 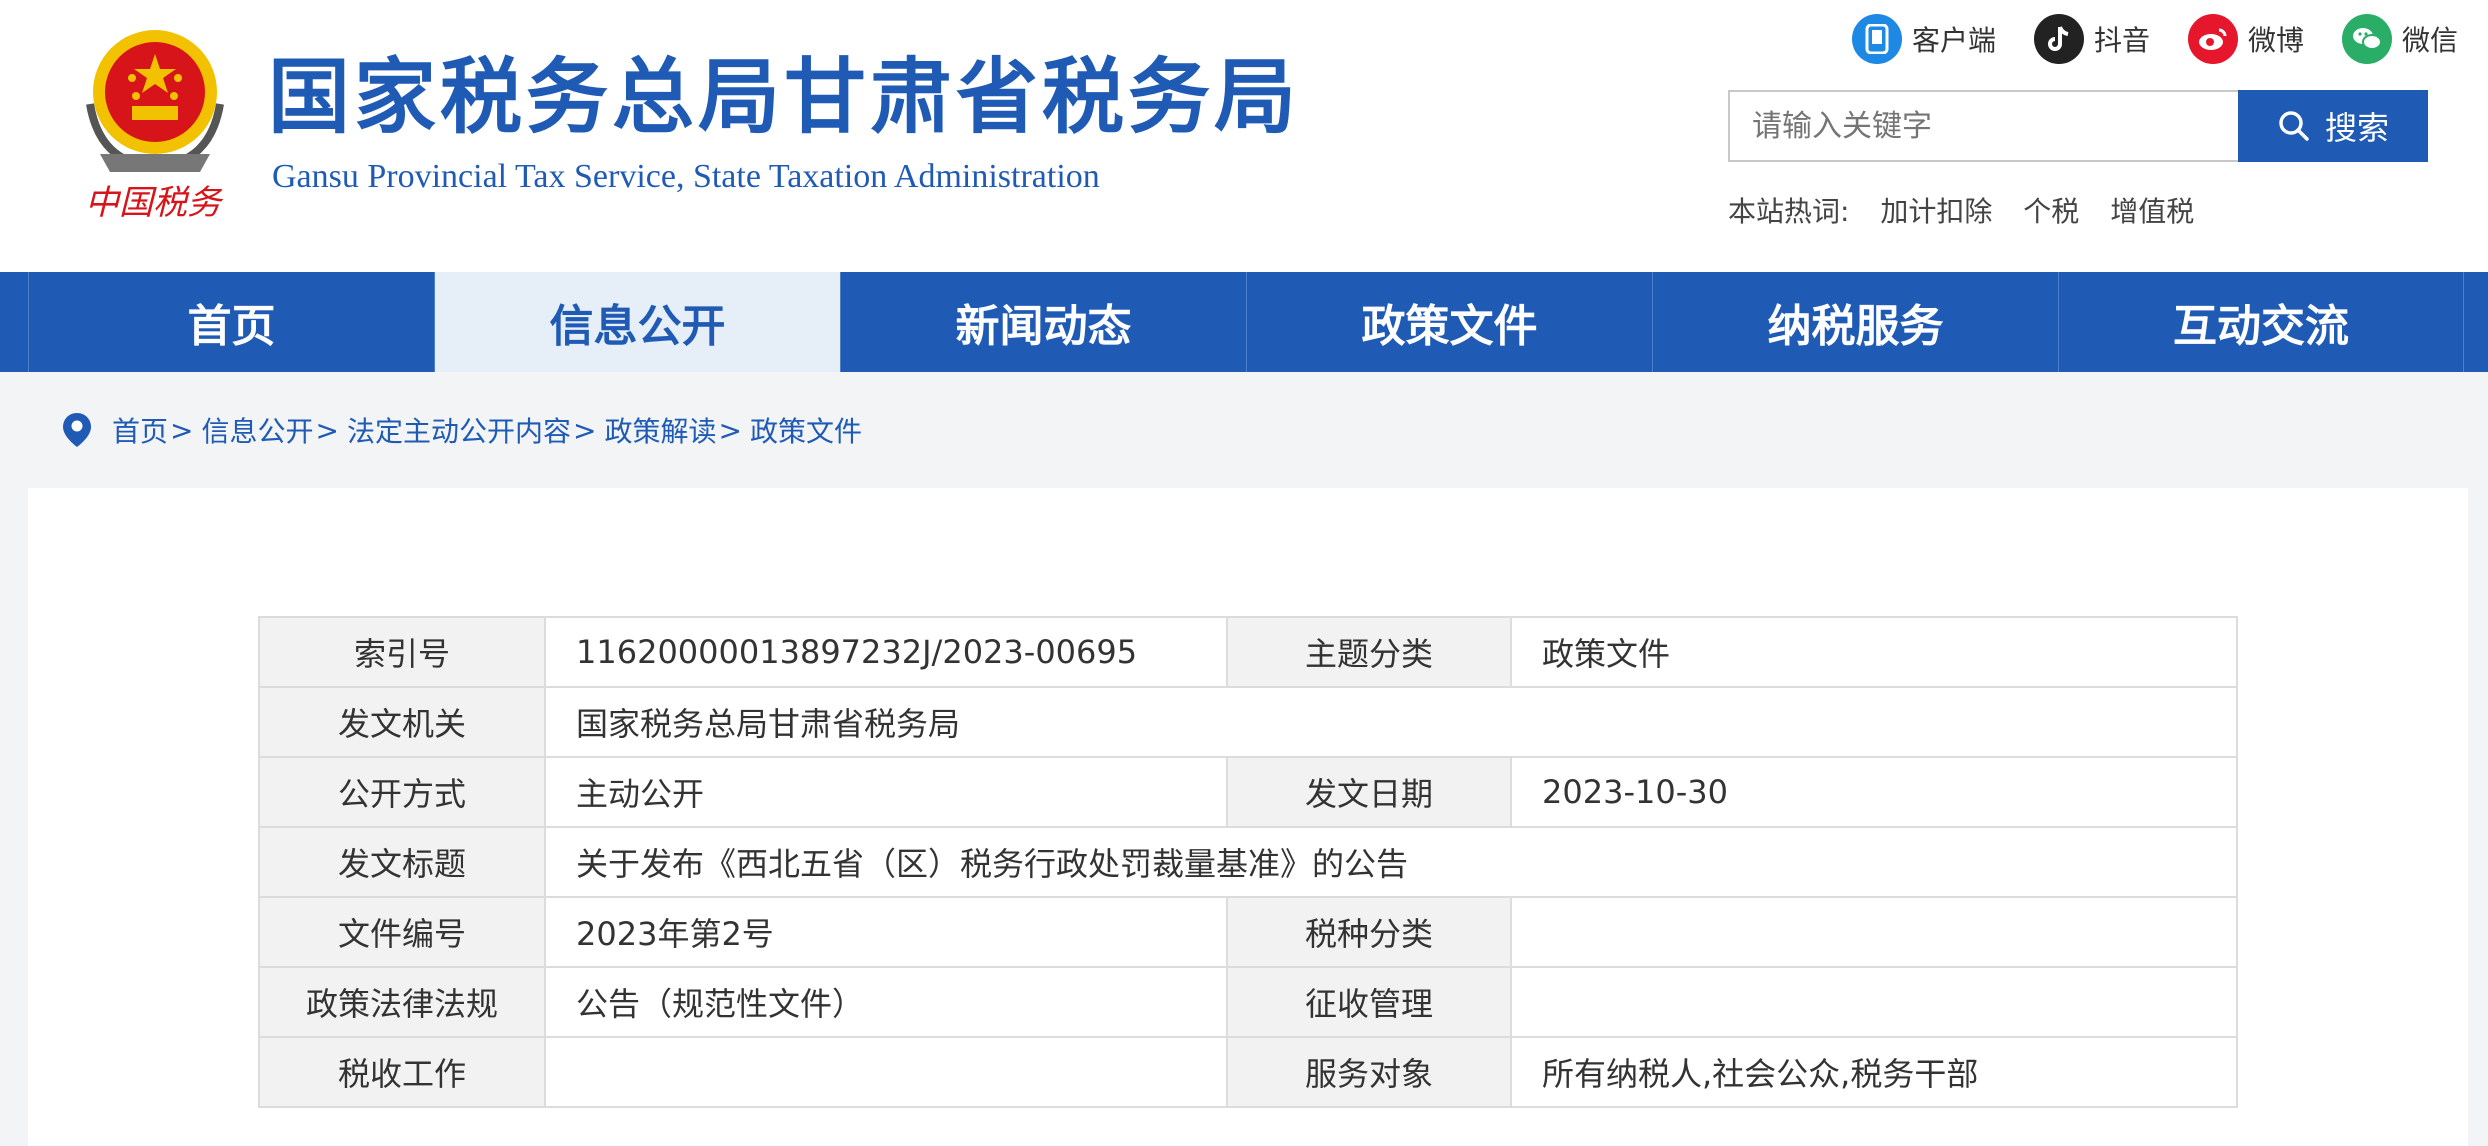 What do you see at coordinates (77, 430) in the screenshot?
I see `location-pin-icon` at bounding box center [77, 430].